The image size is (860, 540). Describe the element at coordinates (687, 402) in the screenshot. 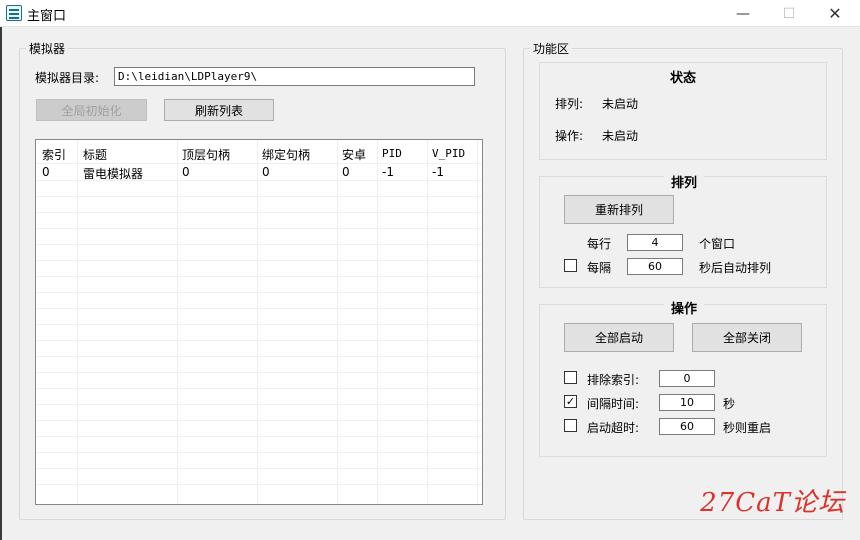

I see `interval-time-input: 10` at that location.